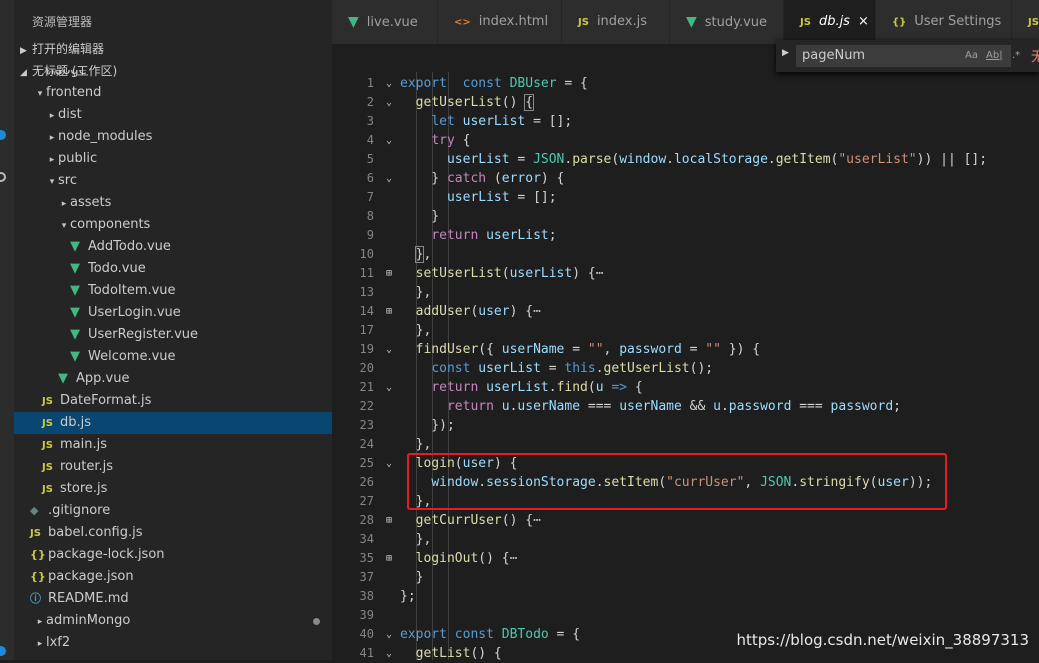  What do you see at coordinates (173, 599) in the screenshot?
I see `tree-item: ⓘ README.md` at bounding box center [173, 599].